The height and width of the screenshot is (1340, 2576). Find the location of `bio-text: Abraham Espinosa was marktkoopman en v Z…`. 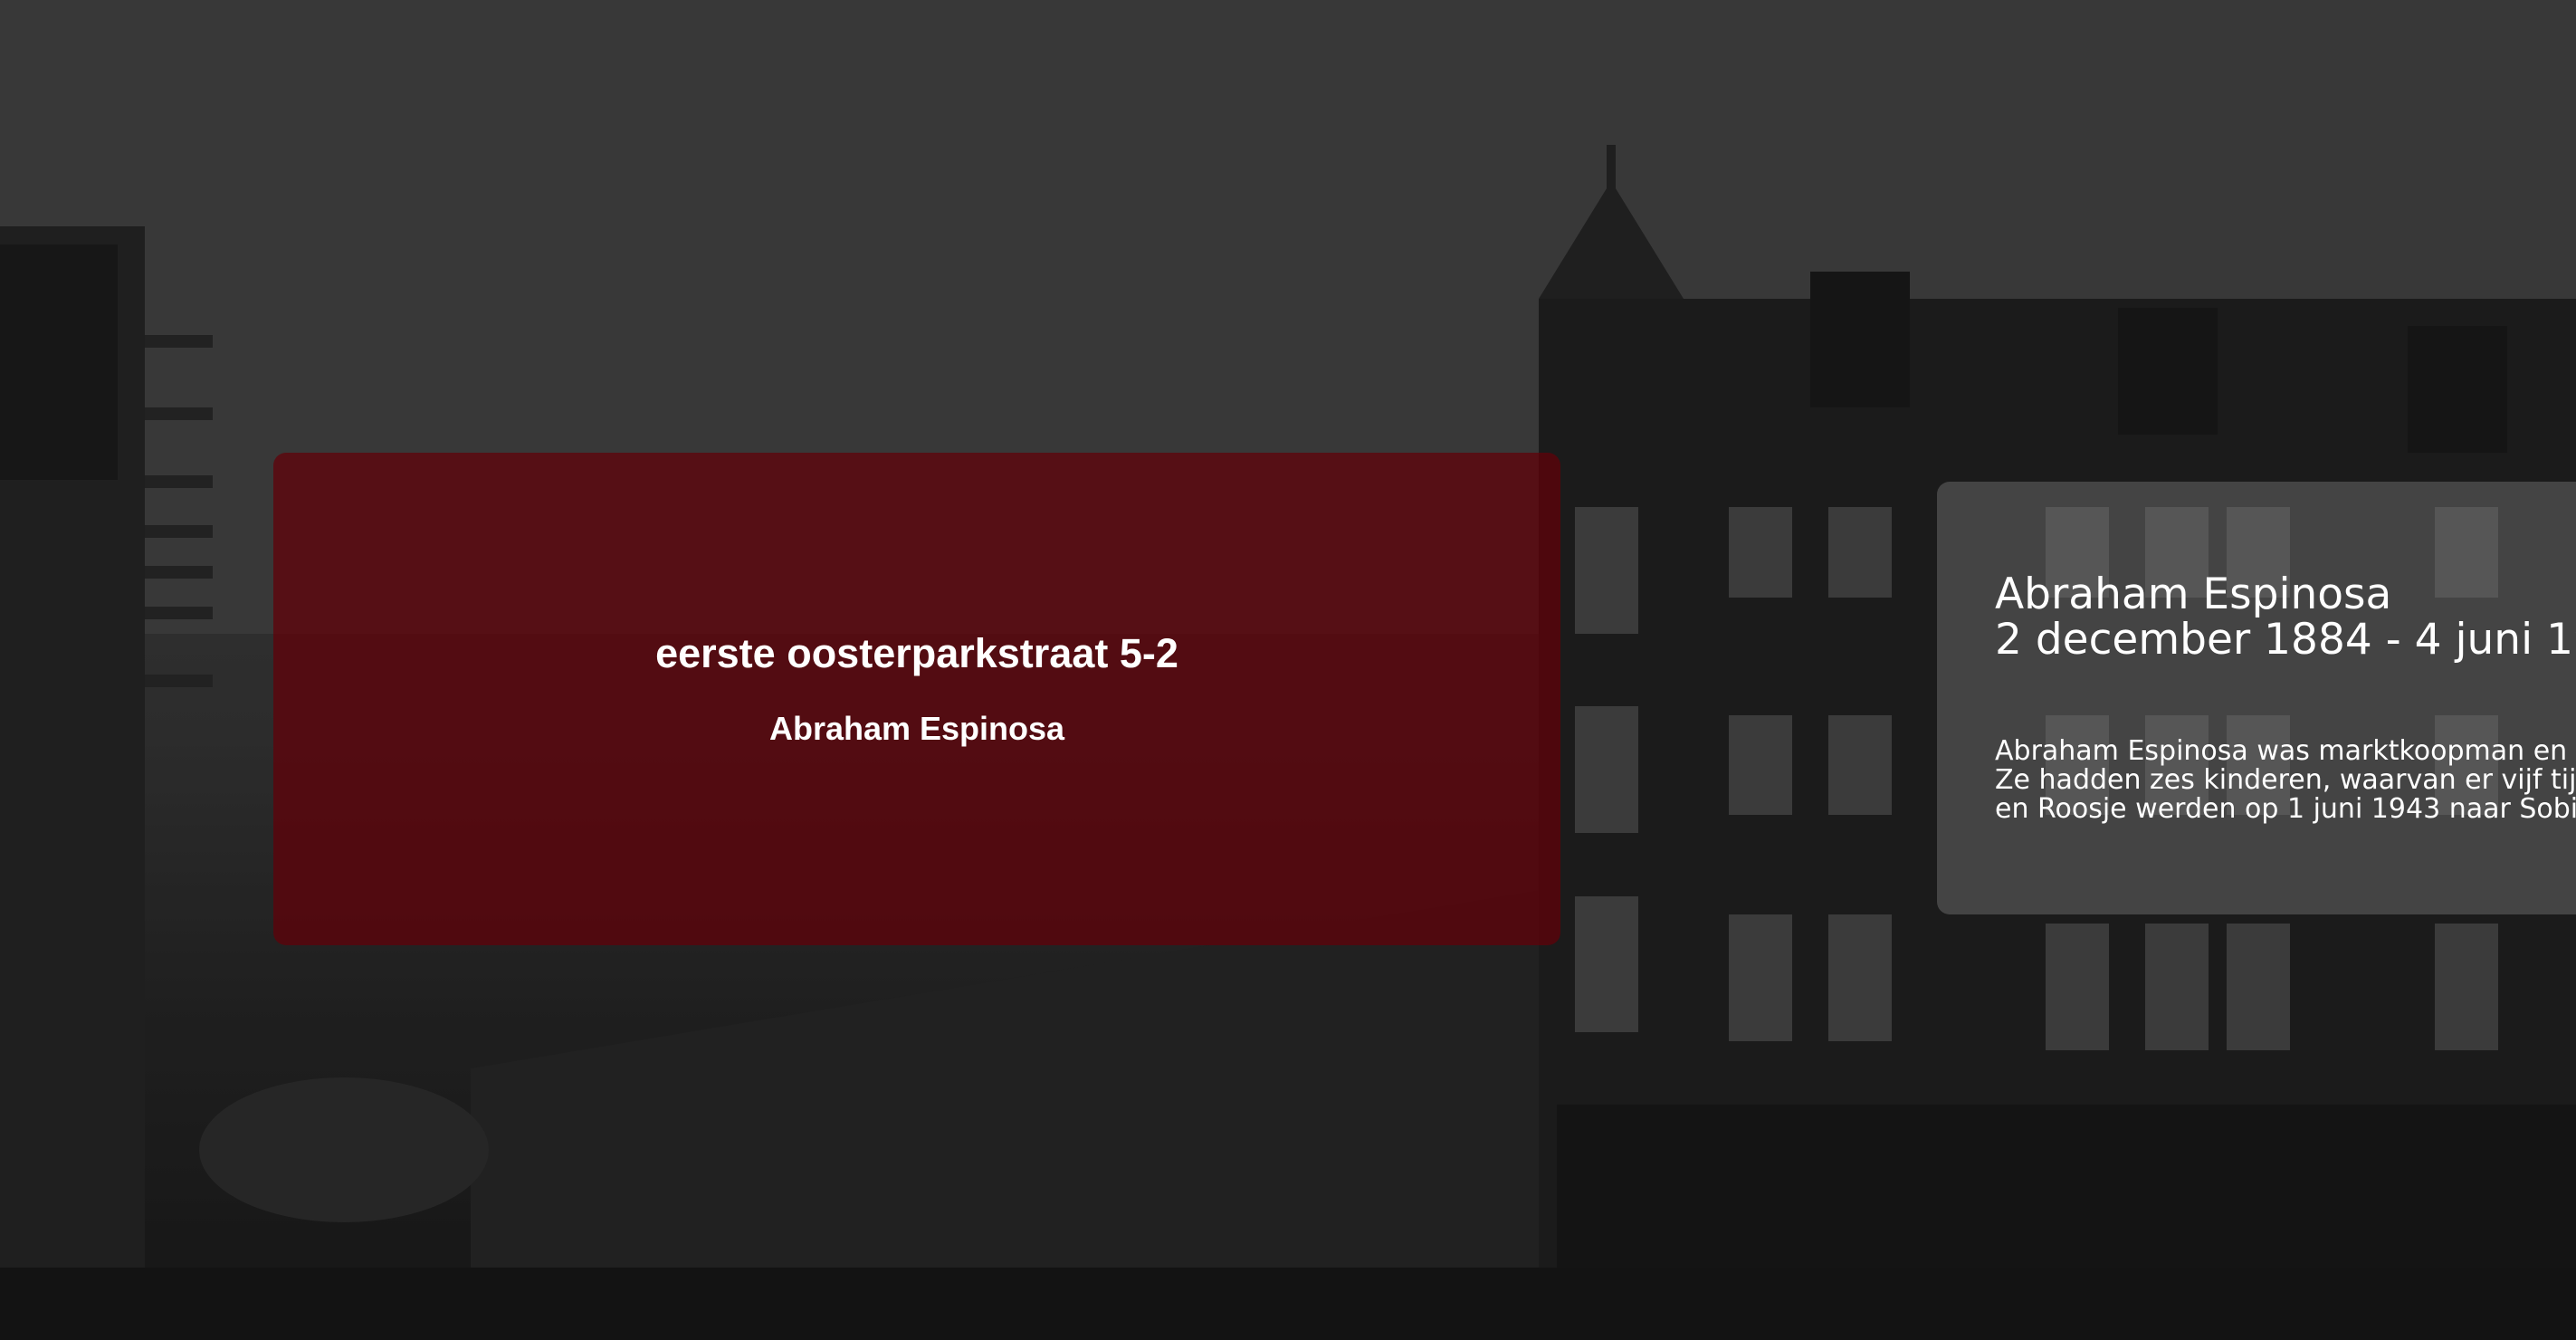

bio-text: Abraham Espinosa was marktkoopman en v Z… is located at coordinates (2286, 781).